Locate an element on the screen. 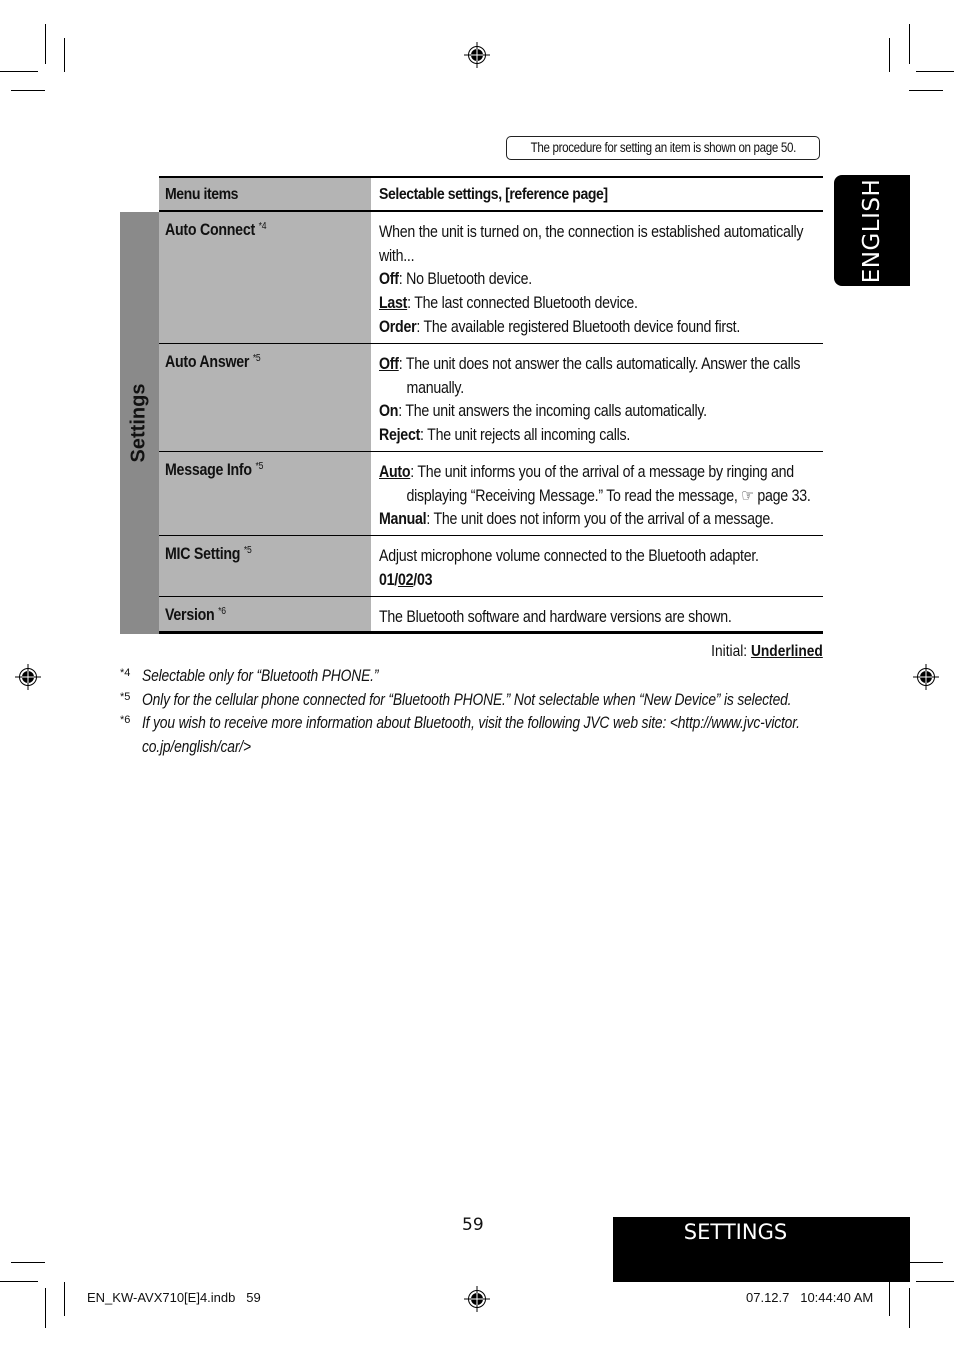 This screenshot has height=1354, width=954. option-value: 03 is located at coordinates (424, 579).